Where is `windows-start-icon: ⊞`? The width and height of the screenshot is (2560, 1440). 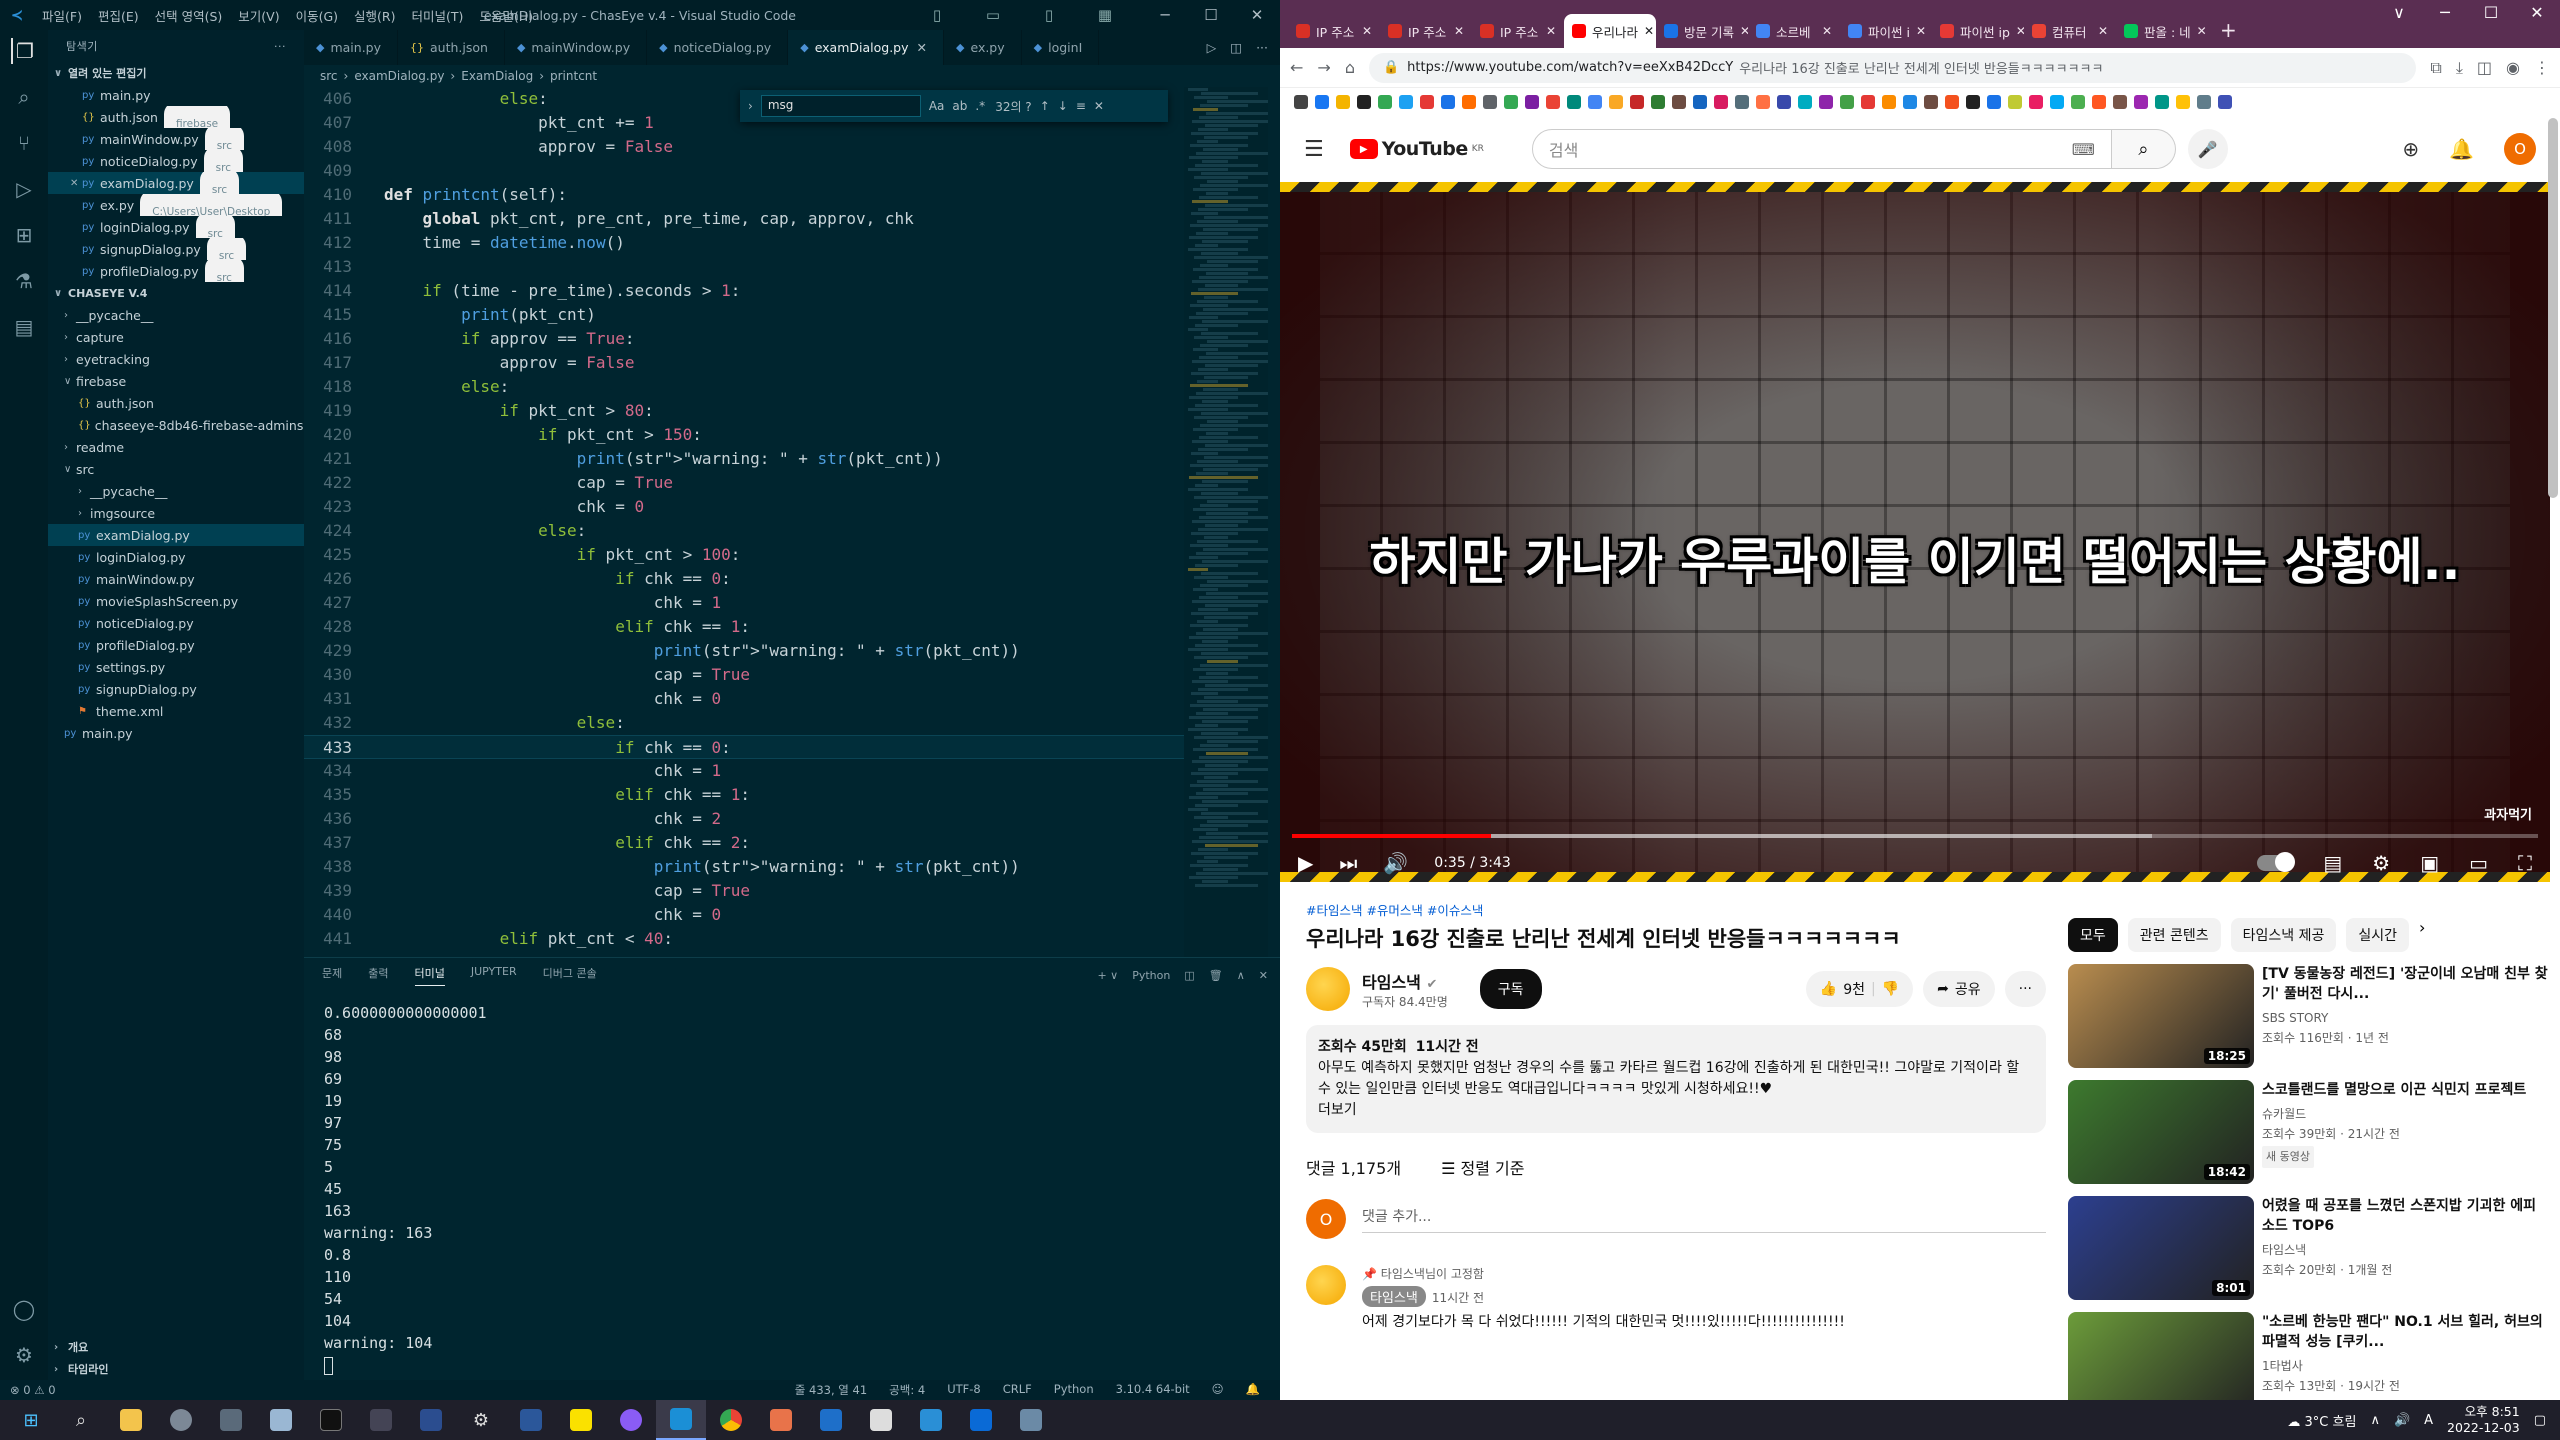
windows-start-icon: ⊞ is located at coordinates (31, 1420).